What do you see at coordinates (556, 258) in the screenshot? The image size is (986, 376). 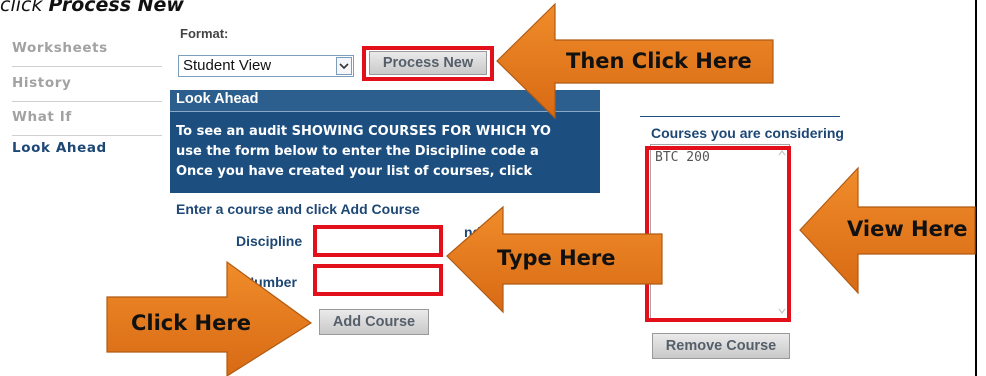 I see `callout-type-here: Type Here` at bounding box center [556, 258].